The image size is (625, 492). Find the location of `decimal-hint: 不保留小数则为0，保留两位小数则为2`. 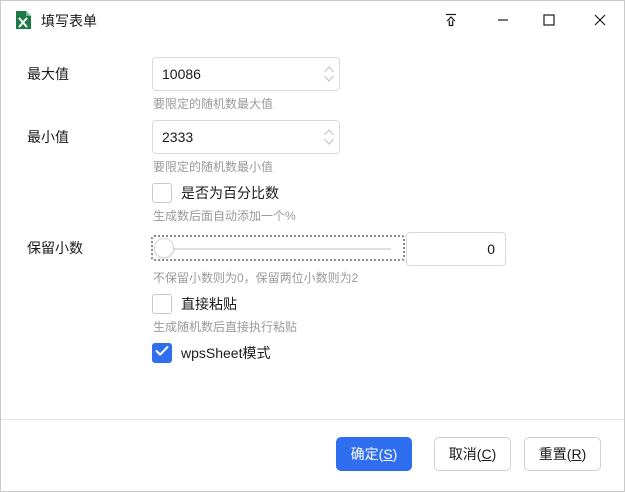

decimal-hint: 不保留小数则为0，保留两位小数则为2 is located at coordinates (256, 278).